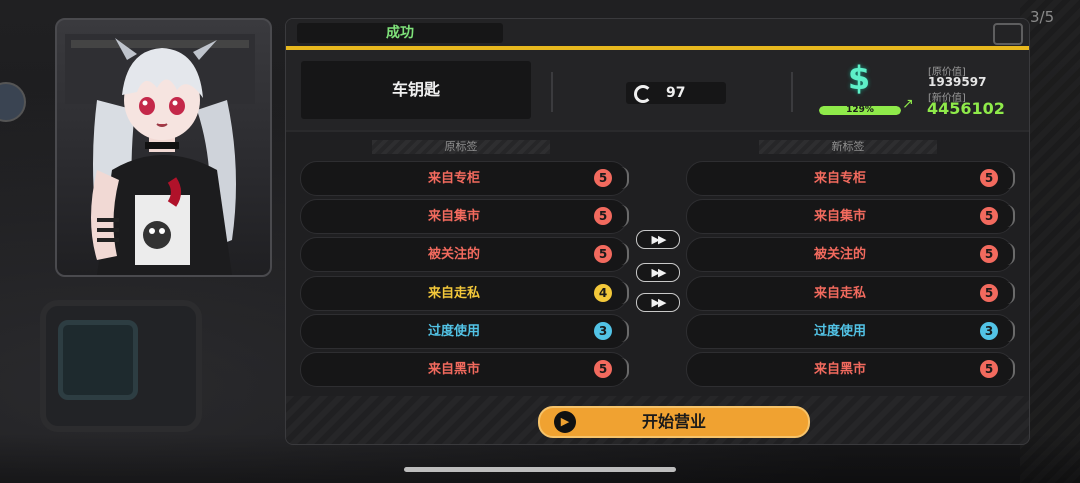  Describe the element at coordinates (839, 331) in the screenshot. I see `new-tag-label: 过度使用` at that location.